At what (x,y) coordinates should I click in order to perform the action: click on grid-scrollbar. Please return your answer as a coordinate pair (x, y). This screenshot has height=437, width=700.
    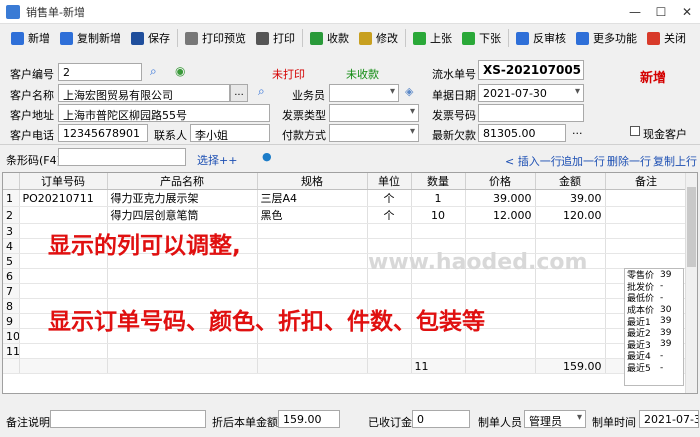
    Looking at the image, I should click on (691, 283).